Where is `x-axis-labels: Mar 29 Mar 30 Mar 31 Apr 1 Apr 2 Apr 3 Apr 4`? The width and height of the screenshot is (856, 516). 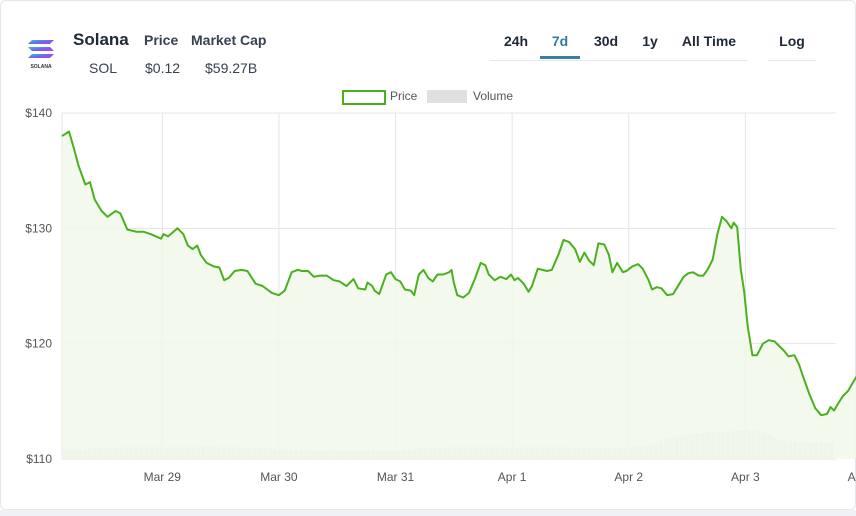
x-axis-labels: Mar 29 Mar 30 Mar 31 Apr 1 Apr 2 Apr 3 Apr 4 is located at coordinates (500, 477).